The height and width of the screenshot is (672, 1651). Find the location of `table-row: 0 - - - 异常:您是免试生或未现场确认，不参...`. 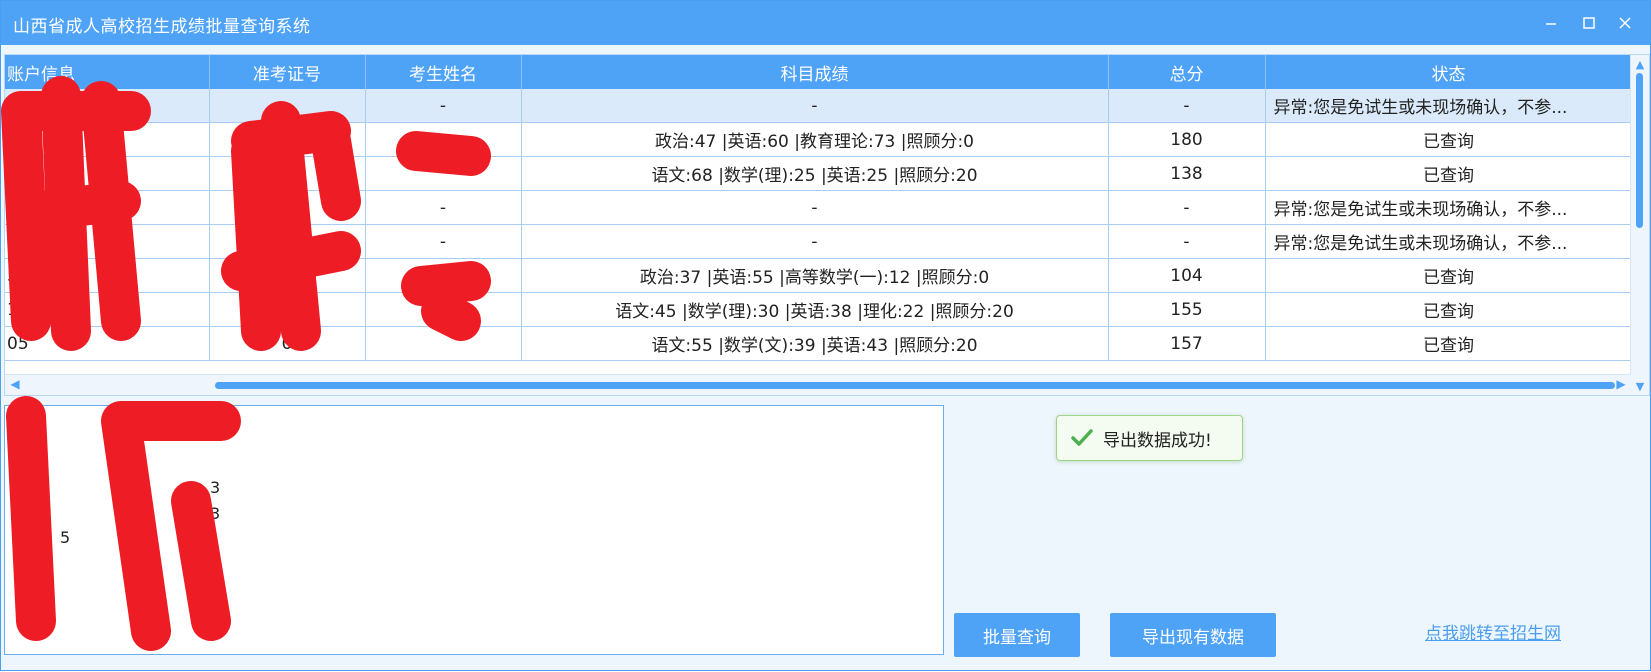

table-row: 0 - - - 异常:您是免试生或未现场确认，不参... is located at coordinates (819, 207).